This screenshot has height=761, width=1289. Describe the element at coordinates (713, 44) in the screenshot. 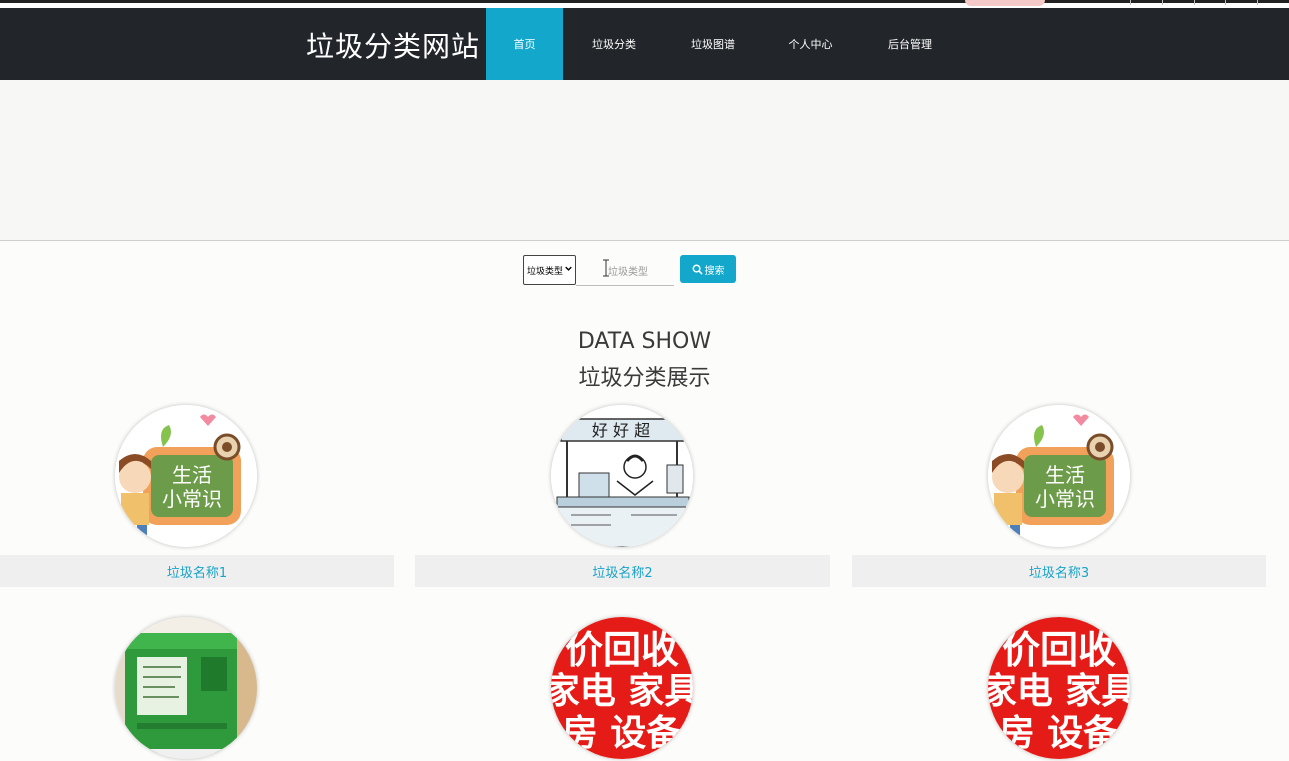

I see `nav-item-atlas: 垃圾图谱` at that location.